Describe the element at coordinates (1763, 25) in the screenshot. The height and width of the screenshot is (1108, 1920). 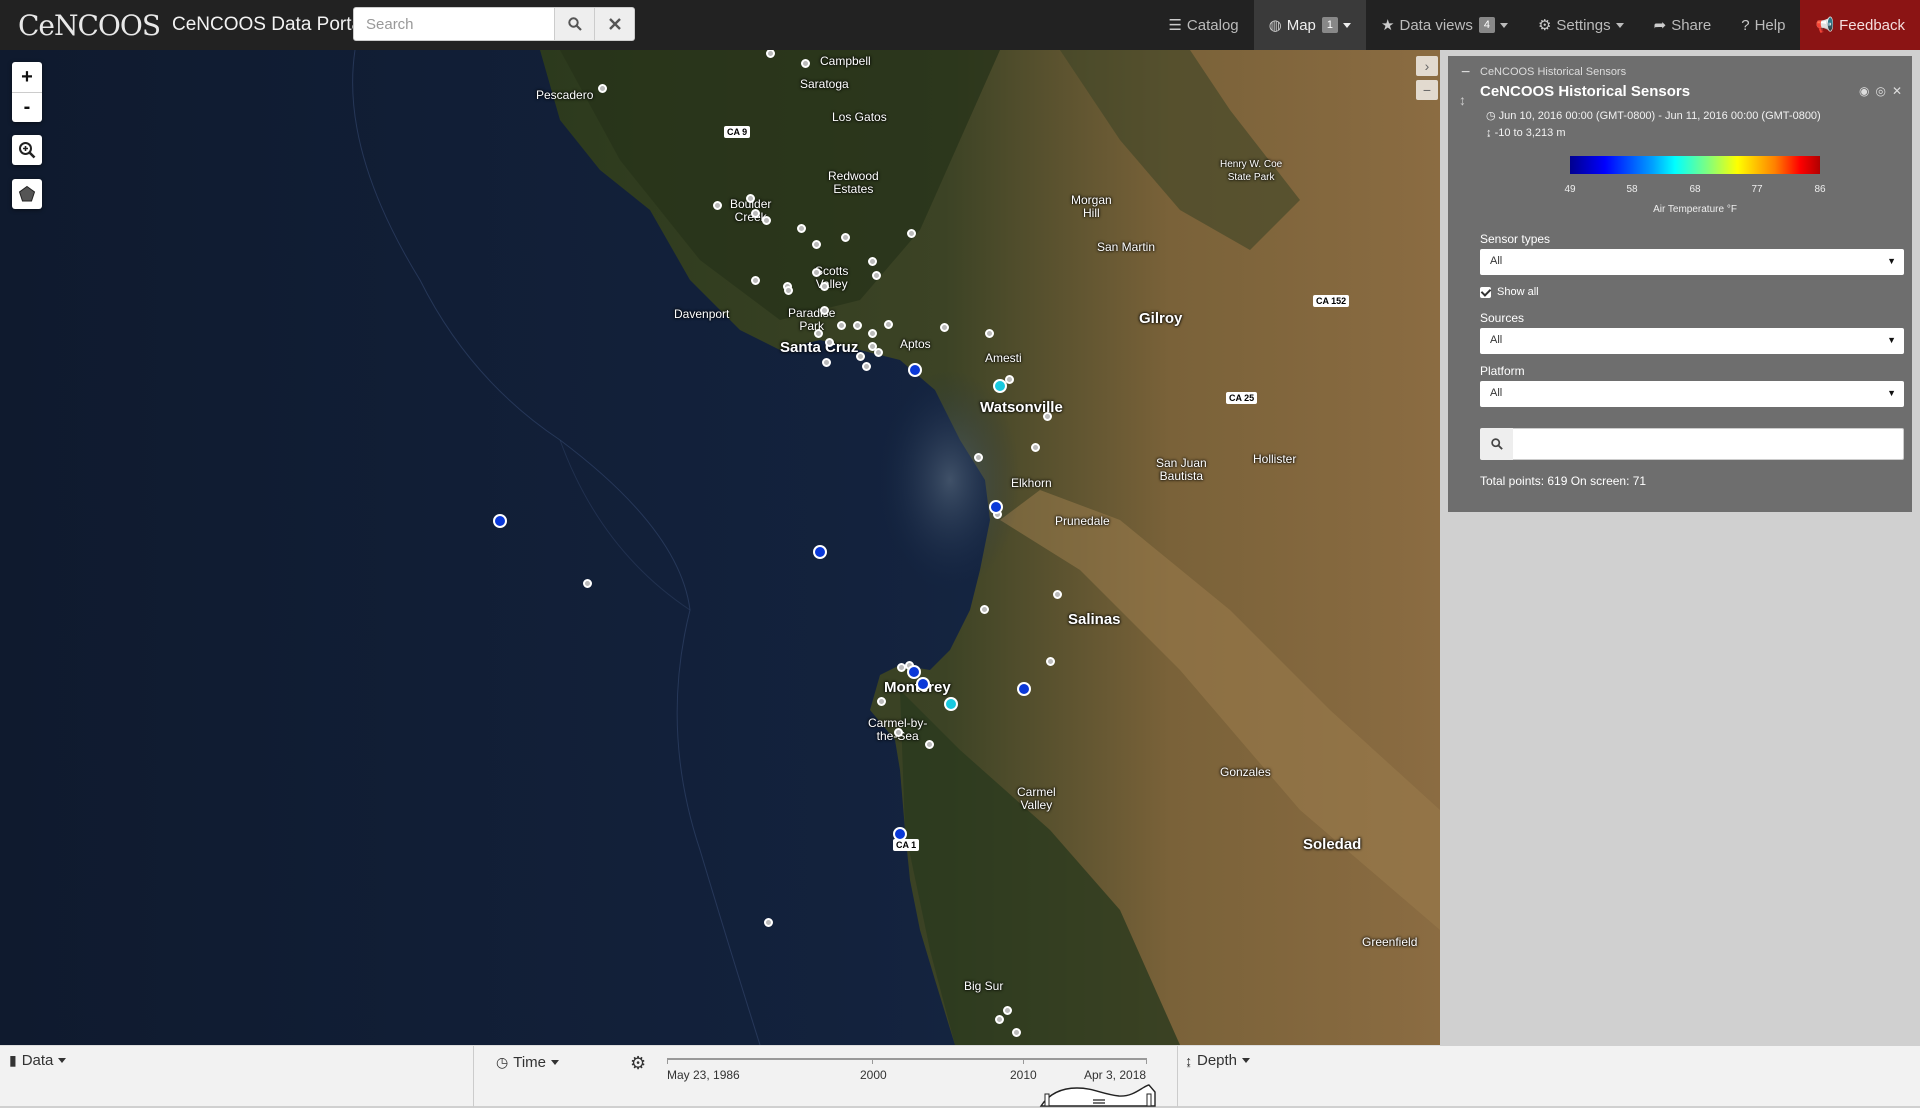
I see `nav-help: ? Help` at that location.